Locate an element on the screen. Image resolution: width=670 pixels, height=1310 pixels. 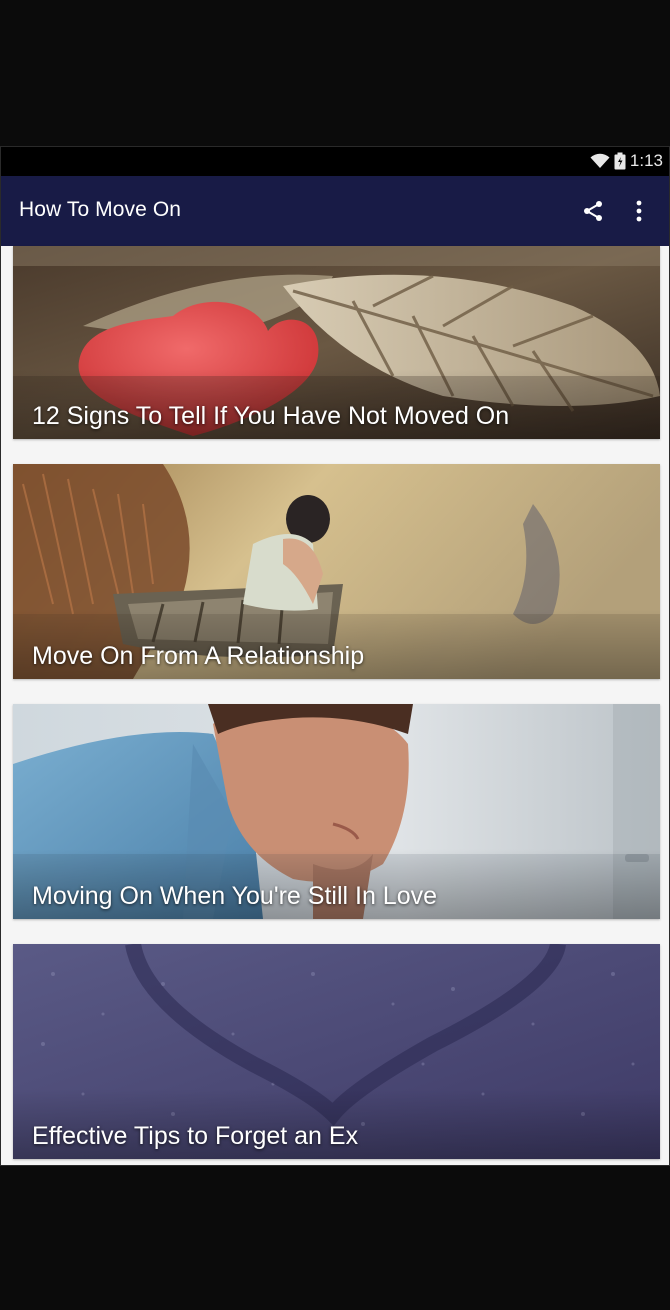
wifi-icon is located at coordinates (600, 161).